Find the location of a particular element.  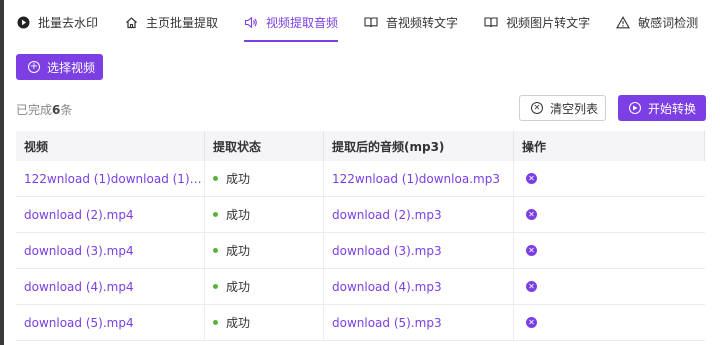

window-left-edge is located at coordinates (2, 172).